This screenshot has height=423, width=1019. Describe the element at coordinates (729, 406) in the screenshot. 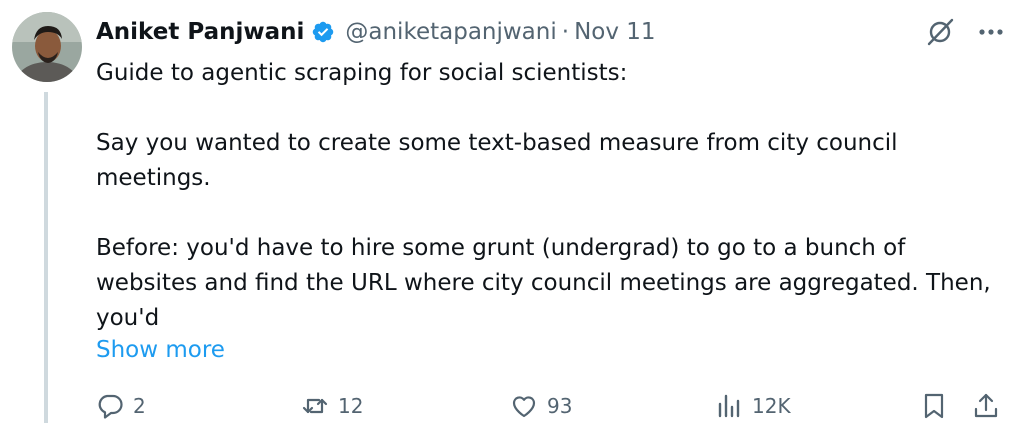

I see `views-icon` at that location.